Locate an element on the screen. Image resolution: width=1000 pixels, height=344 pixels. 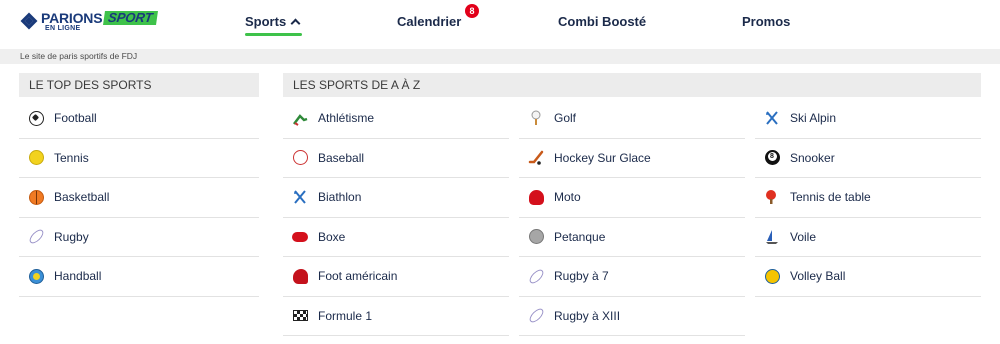
sport-item-athletisme: Athlétisme is located at coordinates (396, 119).